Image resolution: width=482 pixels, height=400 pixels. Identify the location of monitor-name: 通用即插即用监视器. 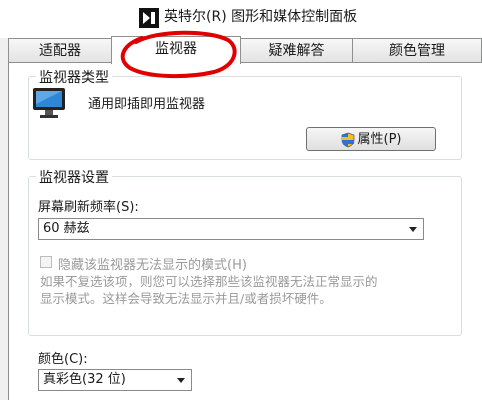
(147, 104).